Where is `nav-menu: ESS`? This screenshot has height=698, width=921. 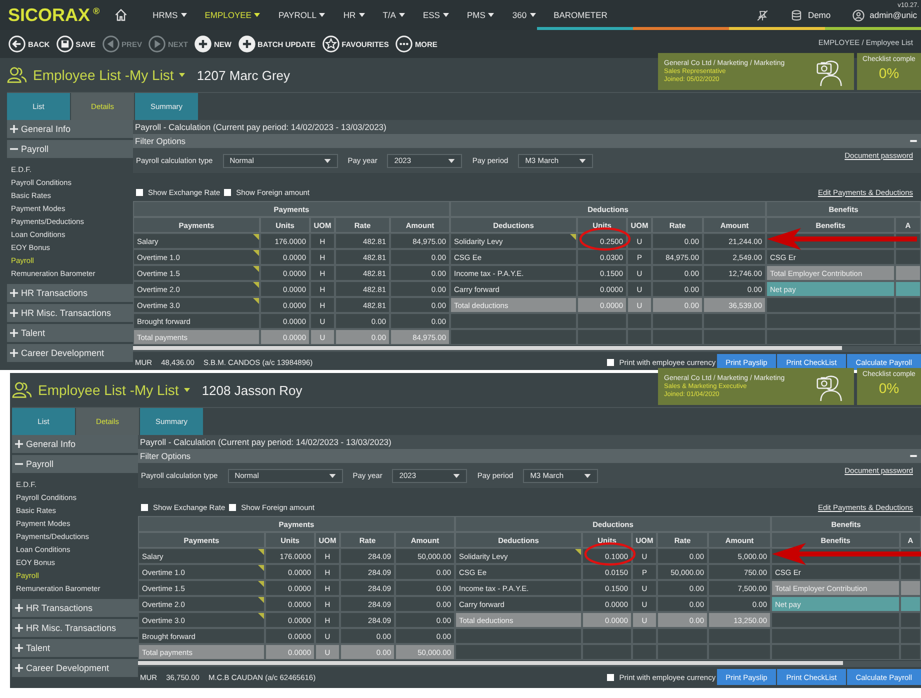
nav-menu: ESS is located at coordinates (436, 15).